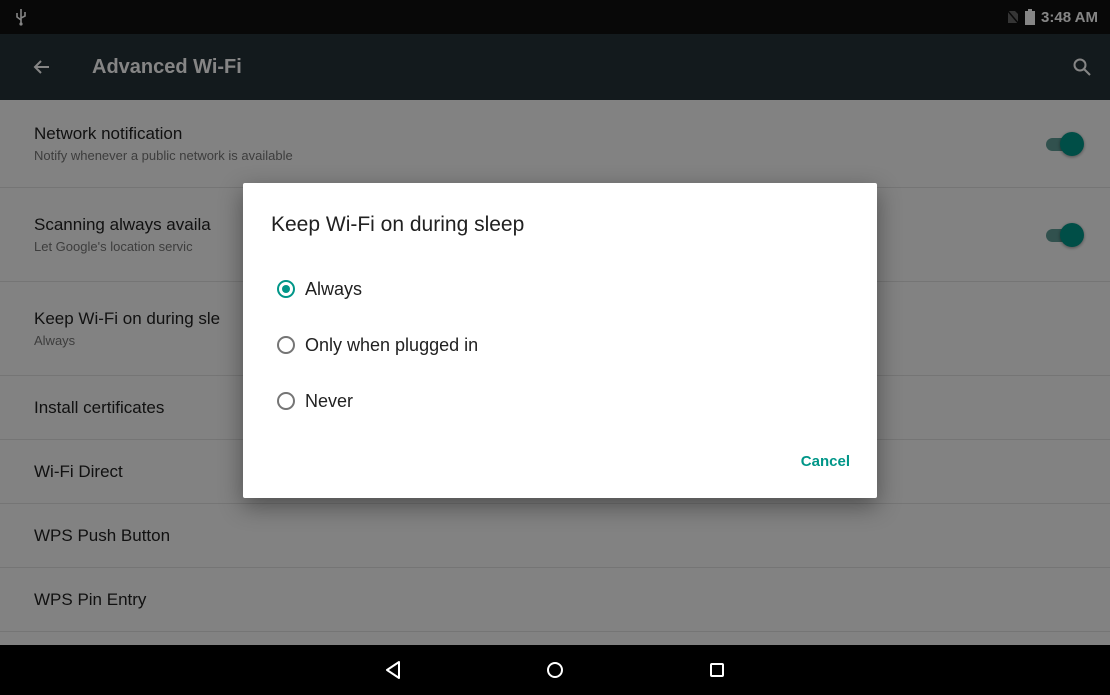 Image resolution: width=1110 pixels, height=695 pixels. I want to click on nav-recents-button, so click(717, 670).